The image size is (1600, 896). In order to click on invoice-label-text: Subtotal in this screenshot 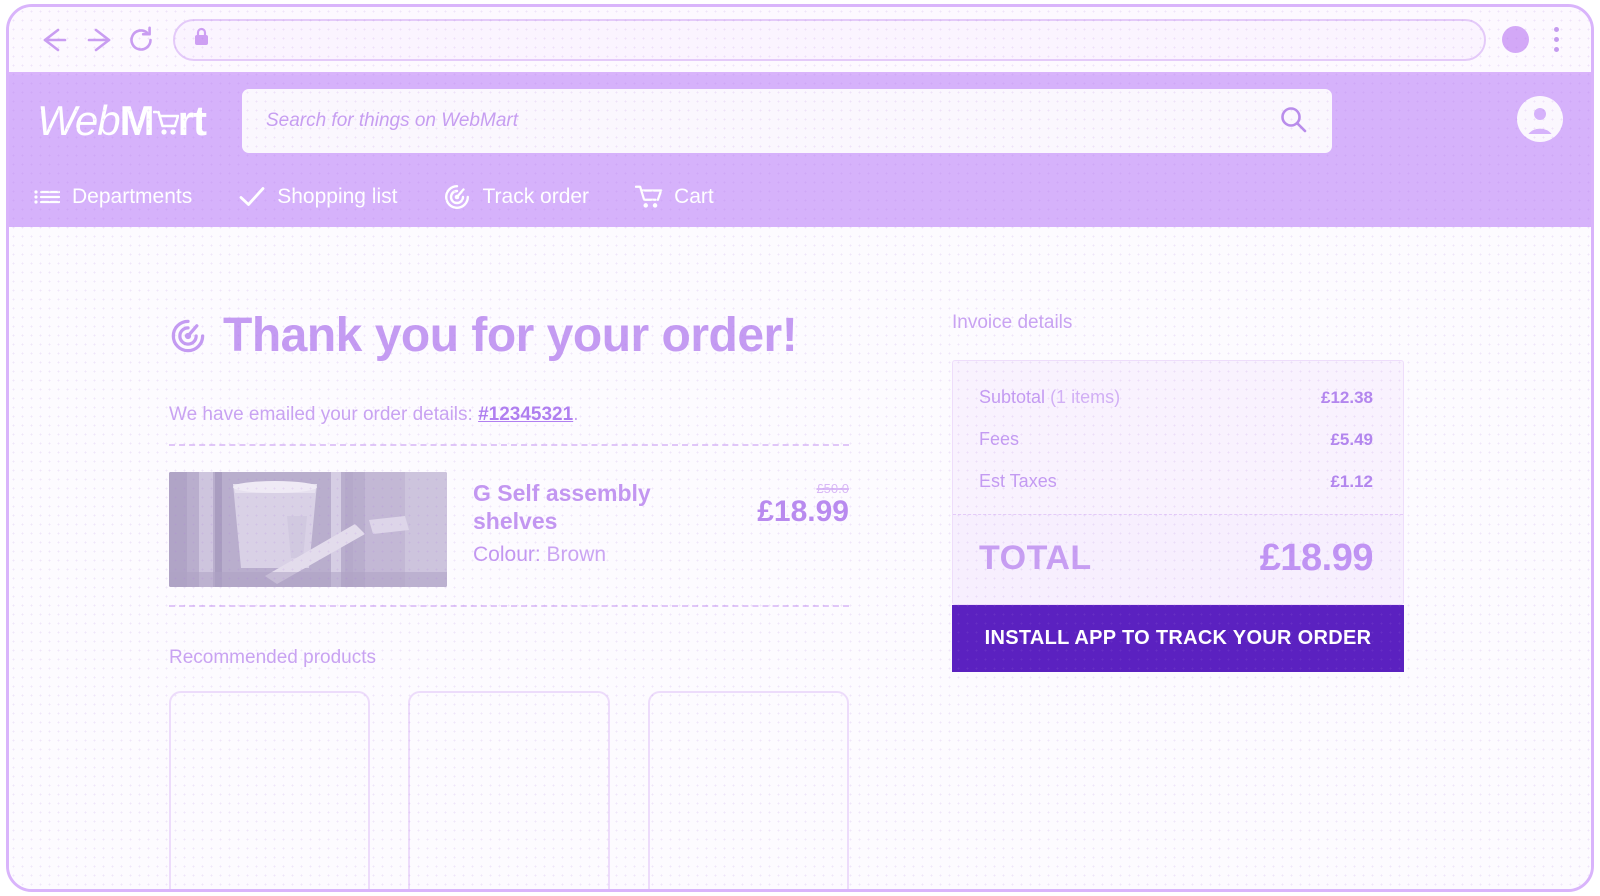, I will do `click(1012, 397)`.